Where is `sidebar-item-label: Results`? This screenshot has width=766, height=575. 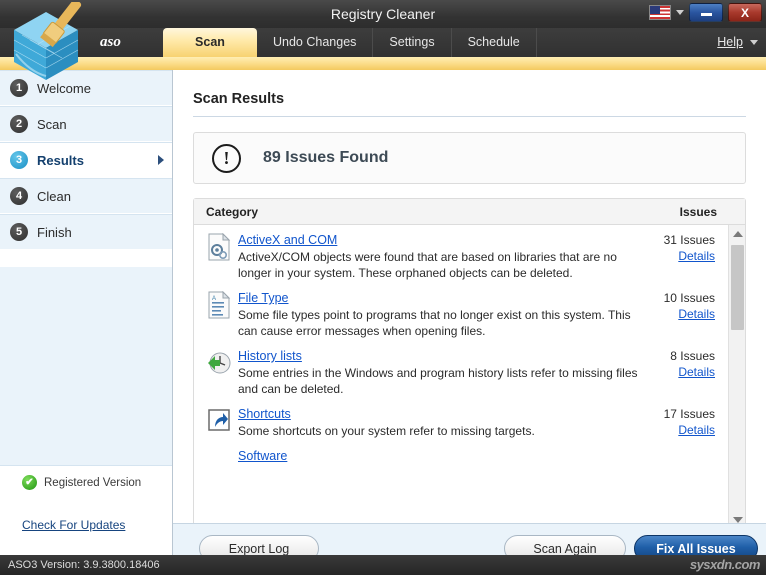
sidebar-item-label: Results is located at coordinates (60, 160).